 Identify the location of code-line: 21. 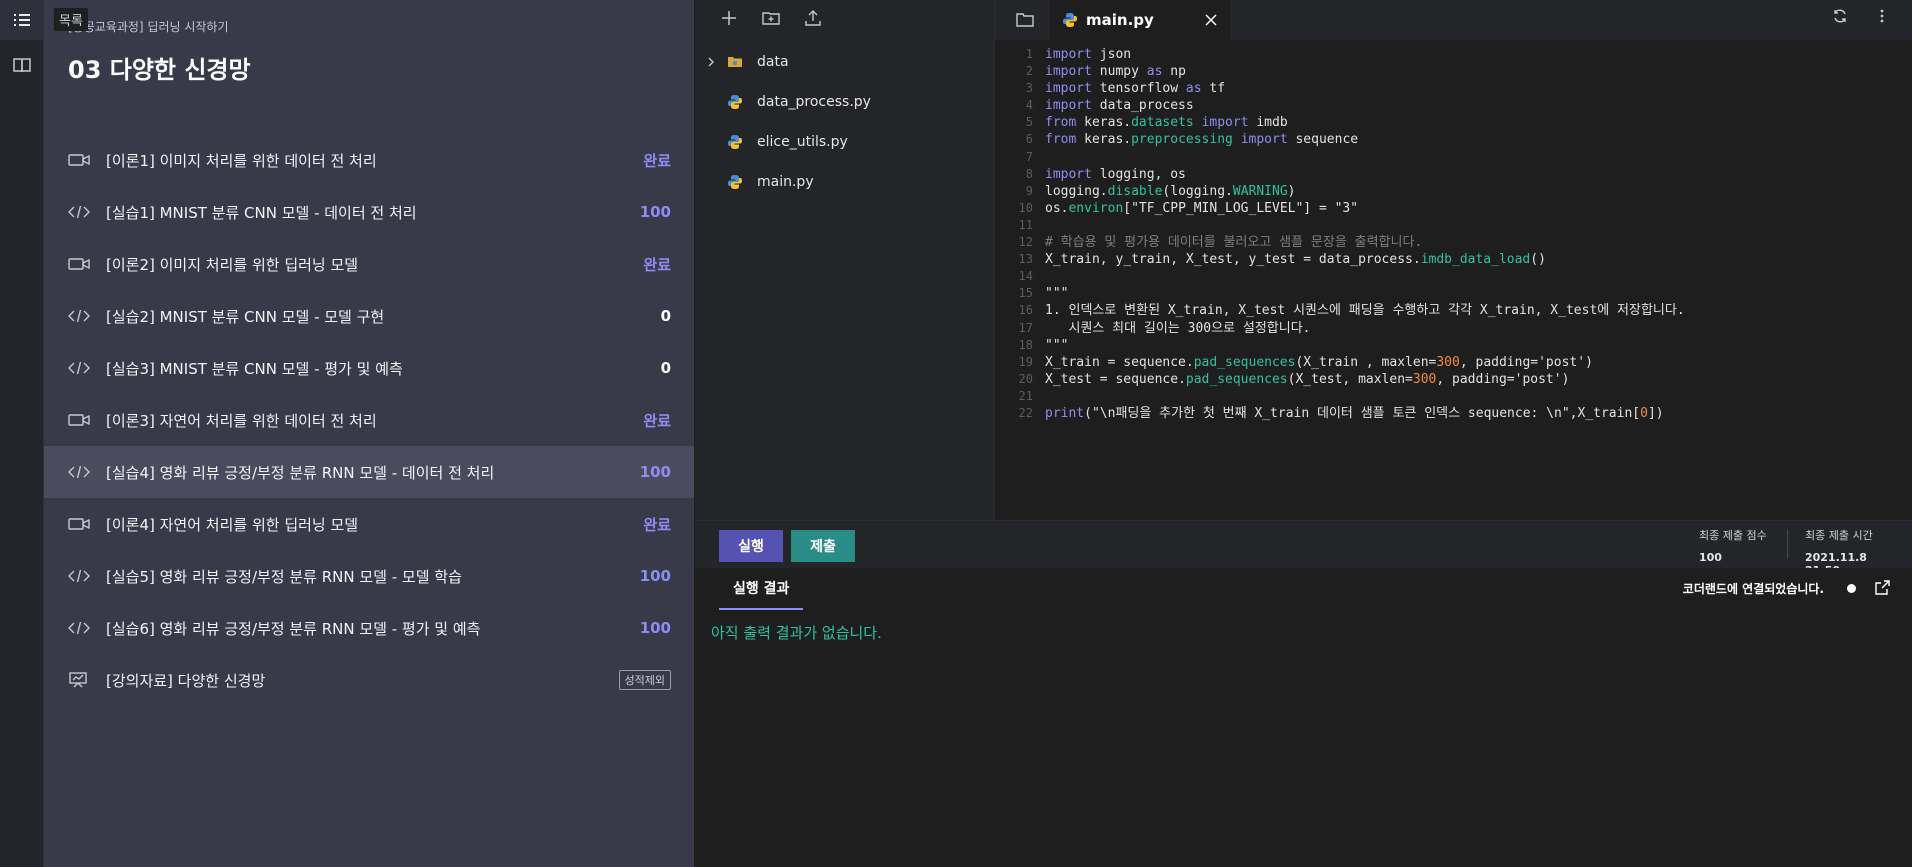
(1453, 396).